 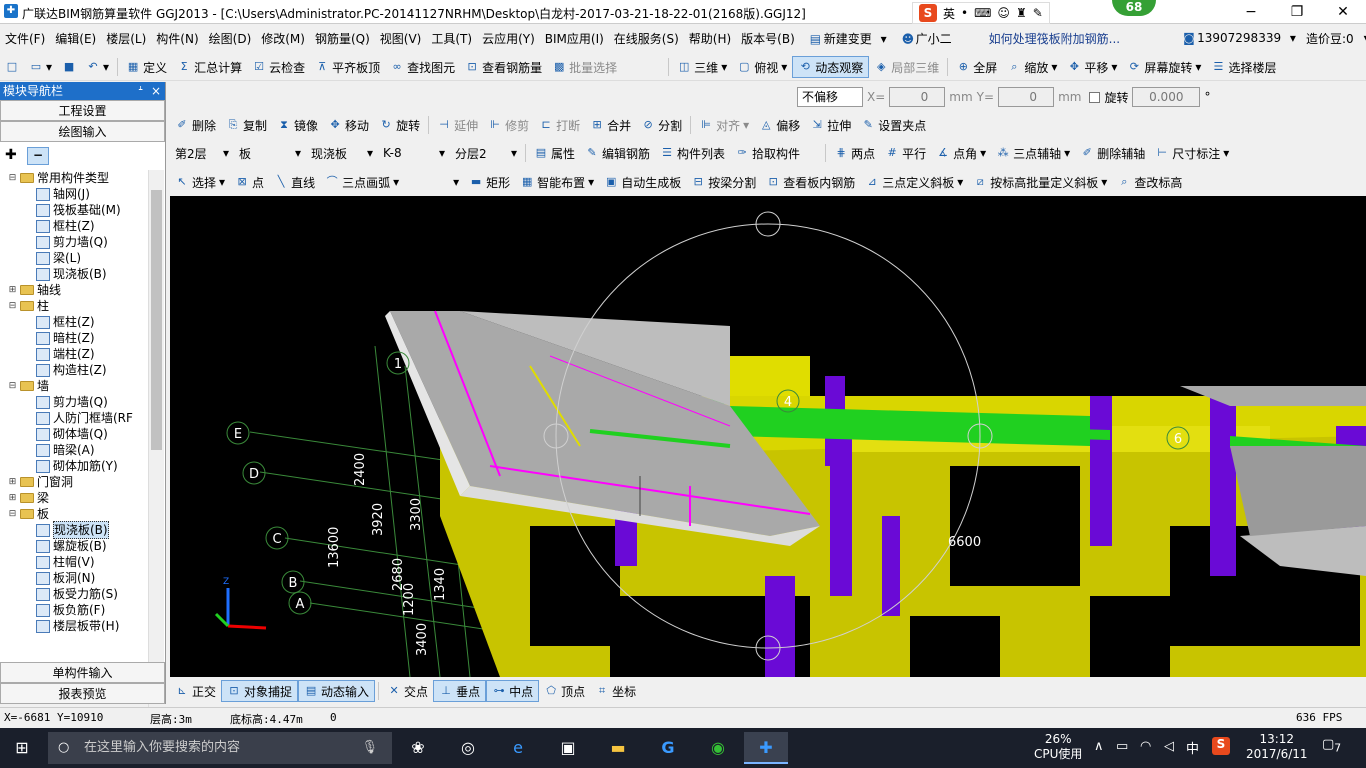 I want to click on set-grip-button: ✎ 设置夹点, so click(x=893, y=125).